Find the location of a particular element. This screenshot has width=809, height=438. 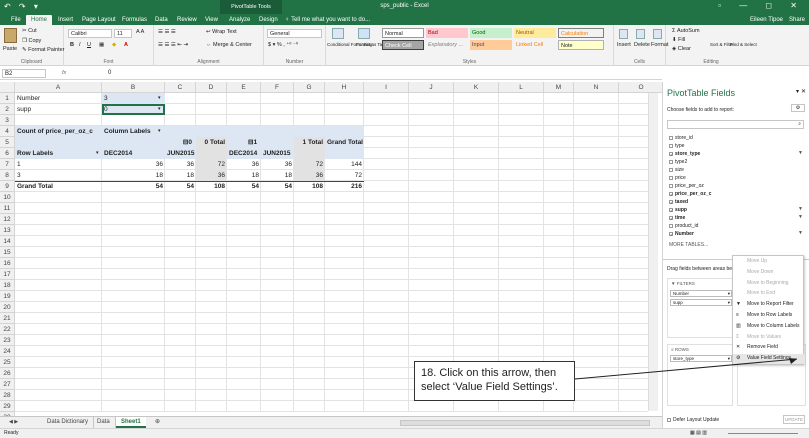

filter-item: Number ▾ is located at coordinates (701, 293).